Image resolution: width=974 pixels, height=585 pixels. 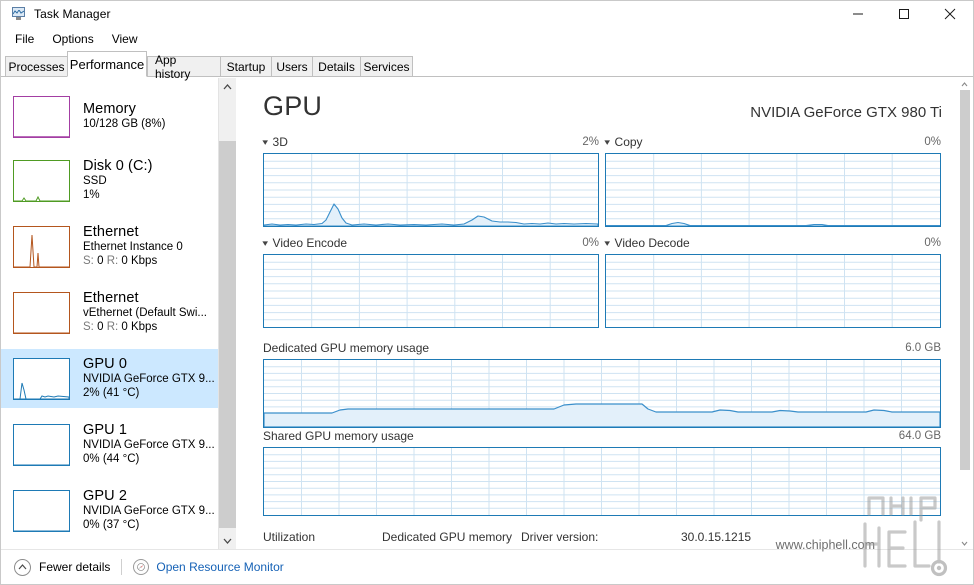 I want to click on chevron-up-circle-icon, so click(x=22, y=567).